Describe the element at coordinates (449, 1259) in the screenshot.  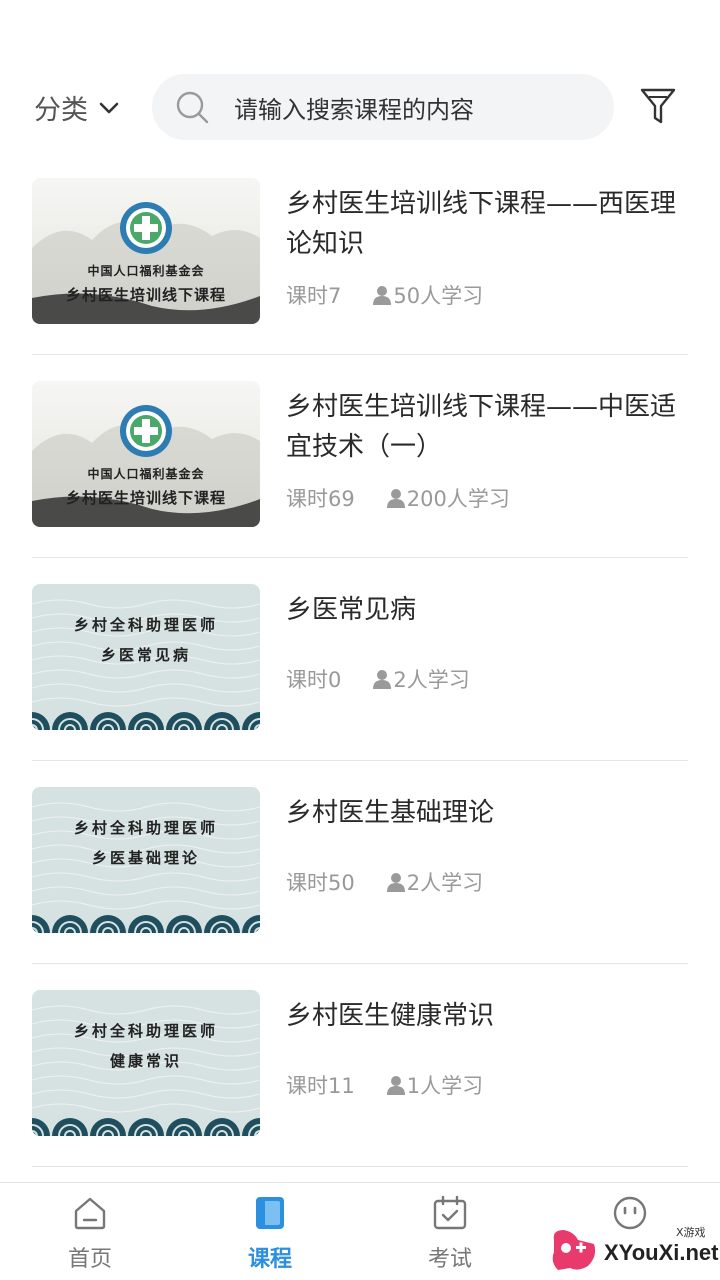
I see `nav-exam-label: 考试` at that location.